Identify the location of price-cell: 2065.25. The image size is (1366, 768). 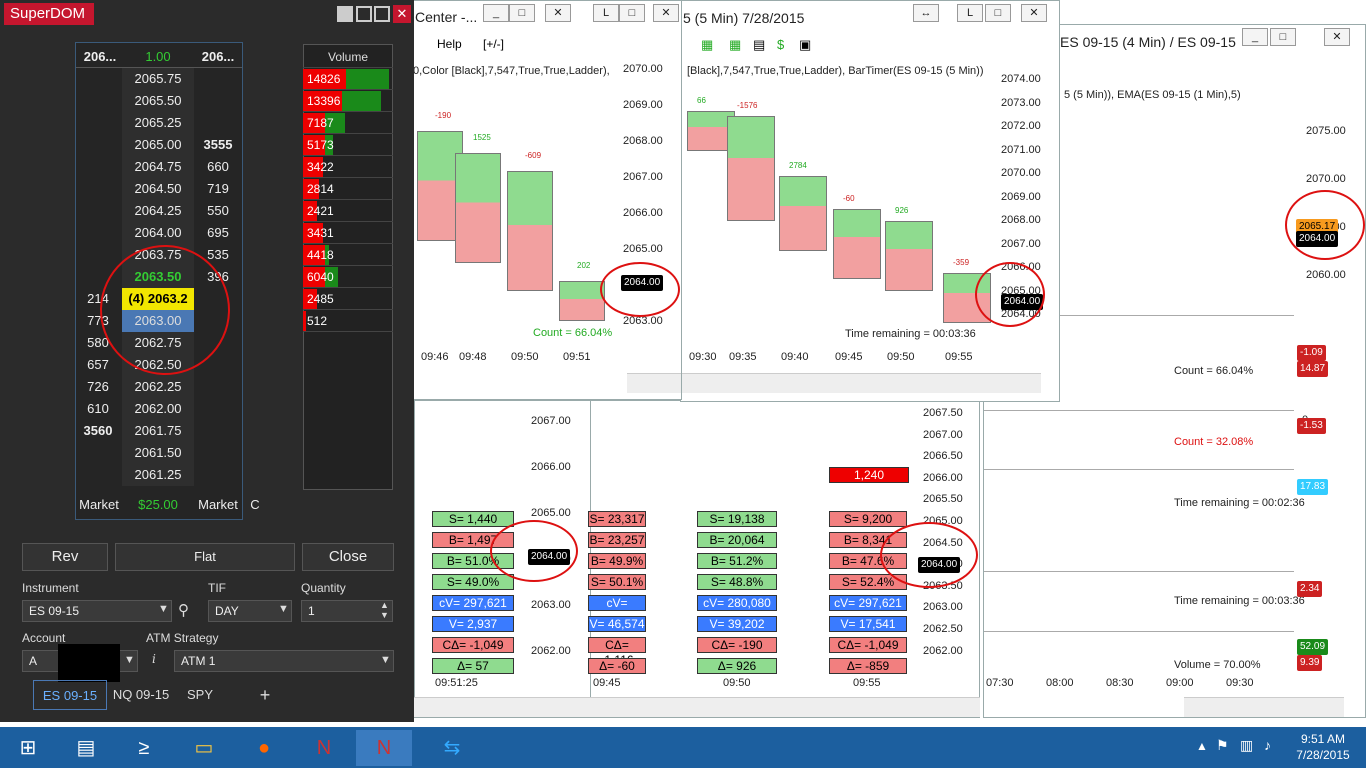
(158, 123).